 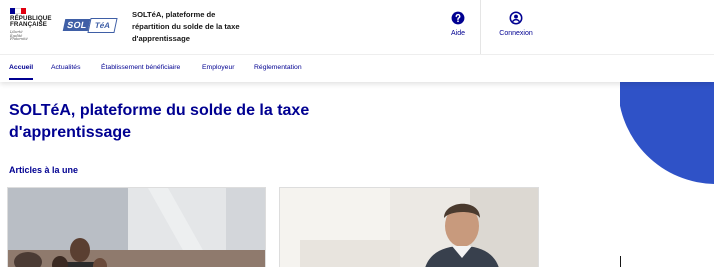 I want to click on soltea-logo: SOL TéA, so click(x=90, y=25).